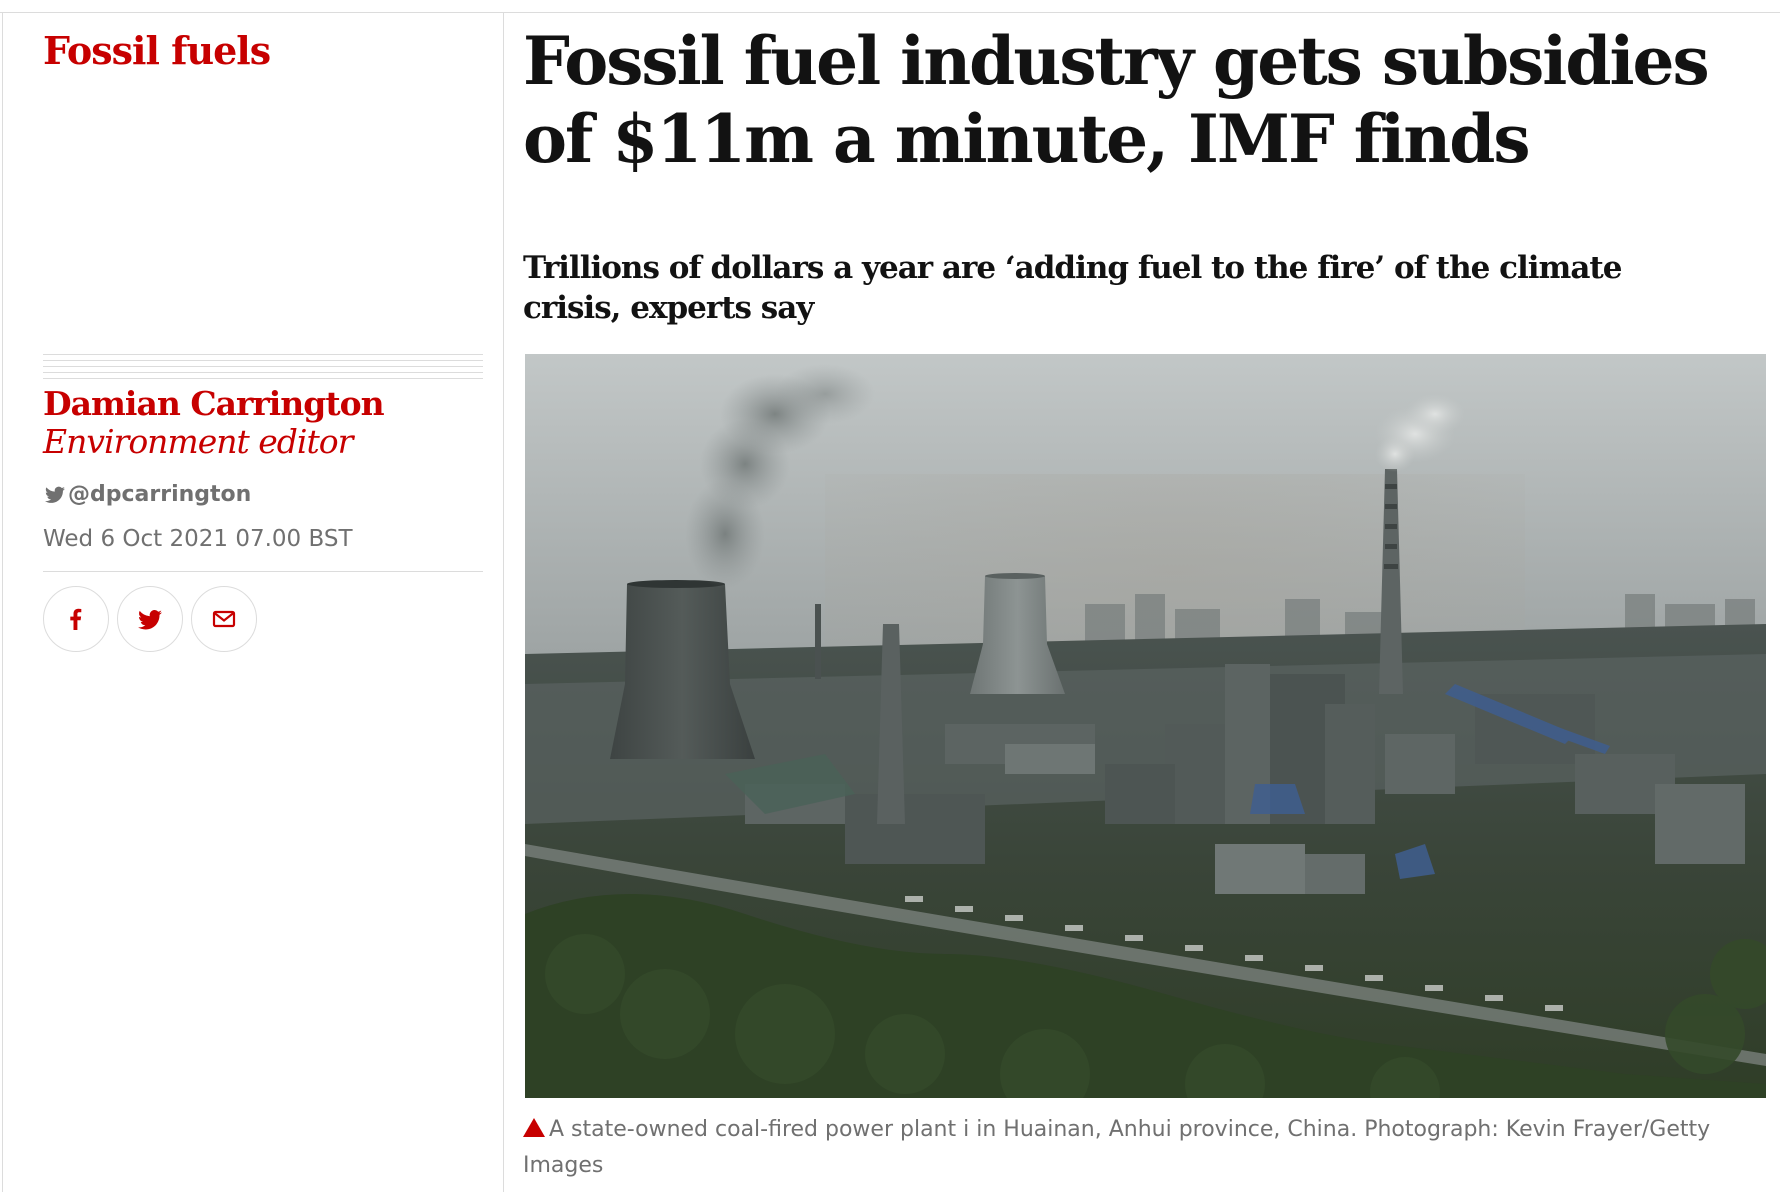  What do you see at coordinates (198, 539) in the screenshot?
I see `publish-date: Wed 6 Oct 2021 07.00 BST` at bounding box center [198, 539].